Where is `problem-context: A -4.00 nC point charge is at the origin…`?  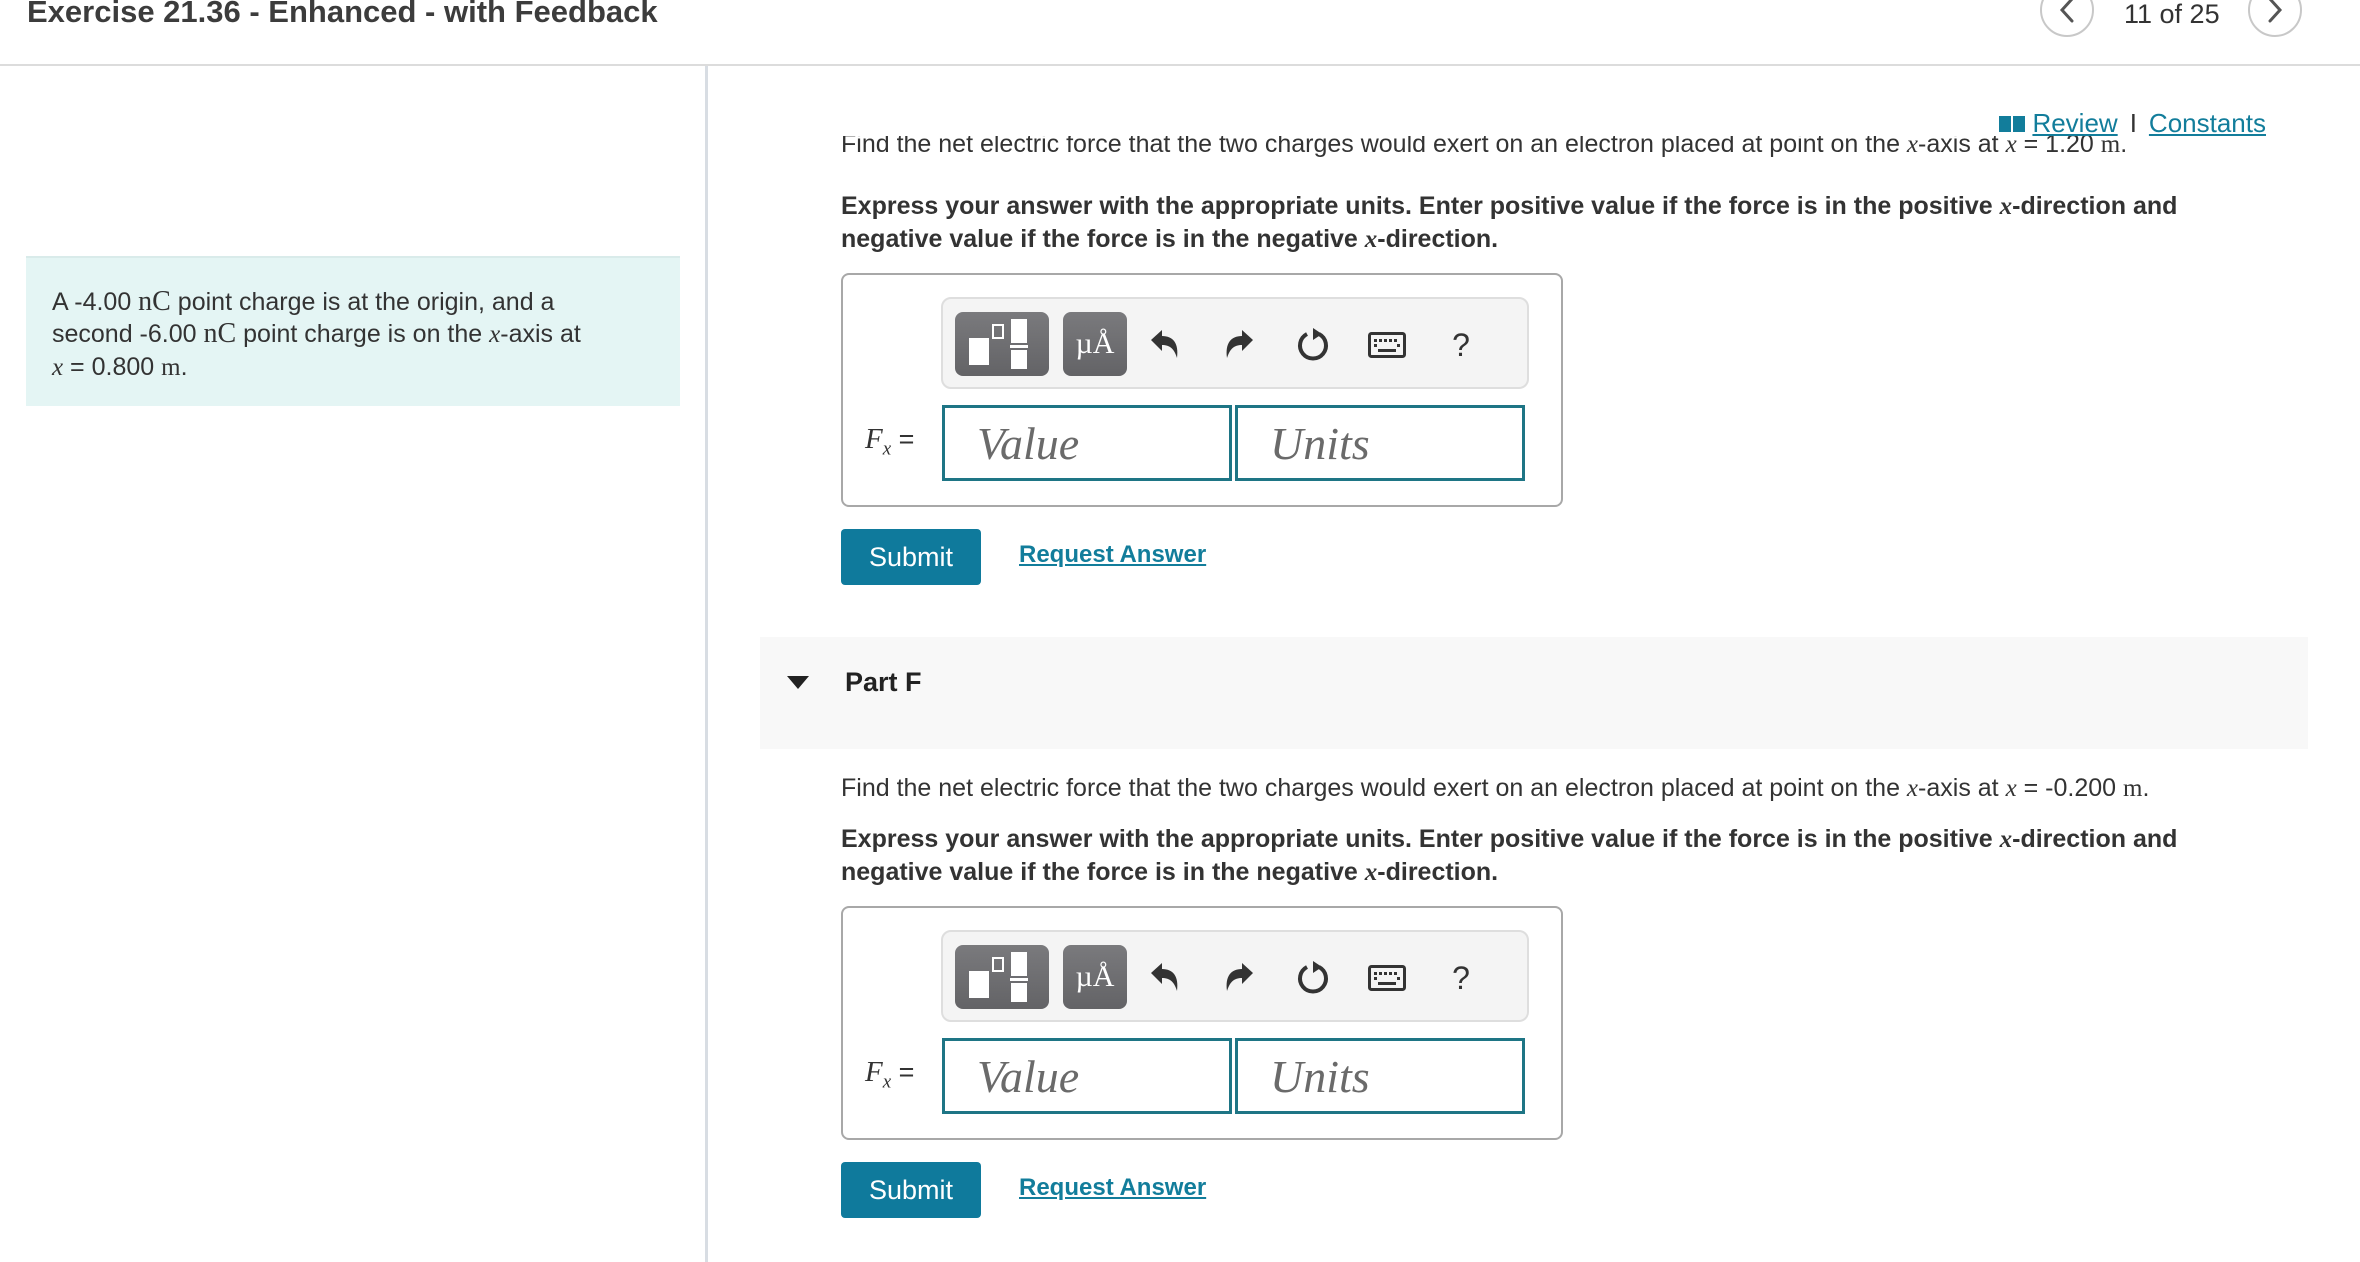
problem-context: A -4.00 nC point charge is at the origin… is located at coordinates (353, 331).